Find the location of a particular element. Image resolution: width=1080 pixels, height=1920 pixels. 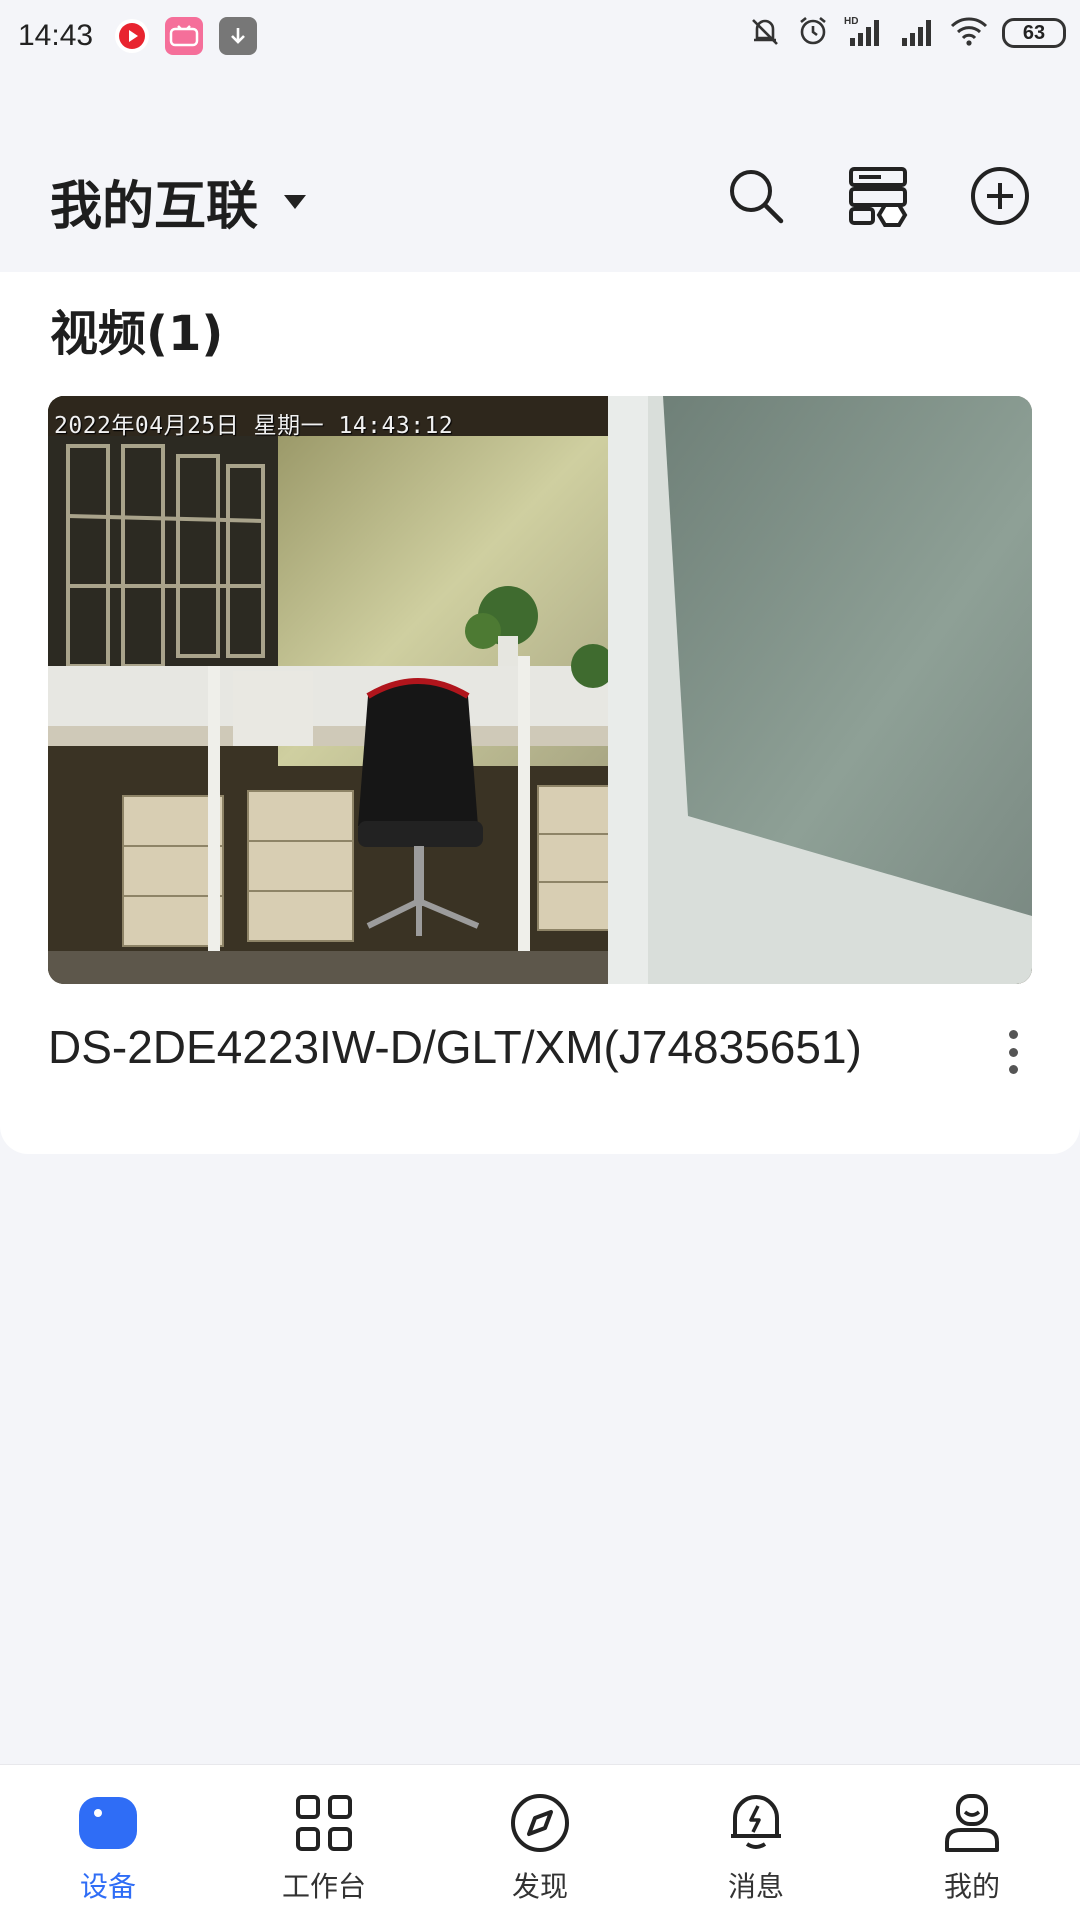

more-options-button is located at coordinates (1013, 1052).